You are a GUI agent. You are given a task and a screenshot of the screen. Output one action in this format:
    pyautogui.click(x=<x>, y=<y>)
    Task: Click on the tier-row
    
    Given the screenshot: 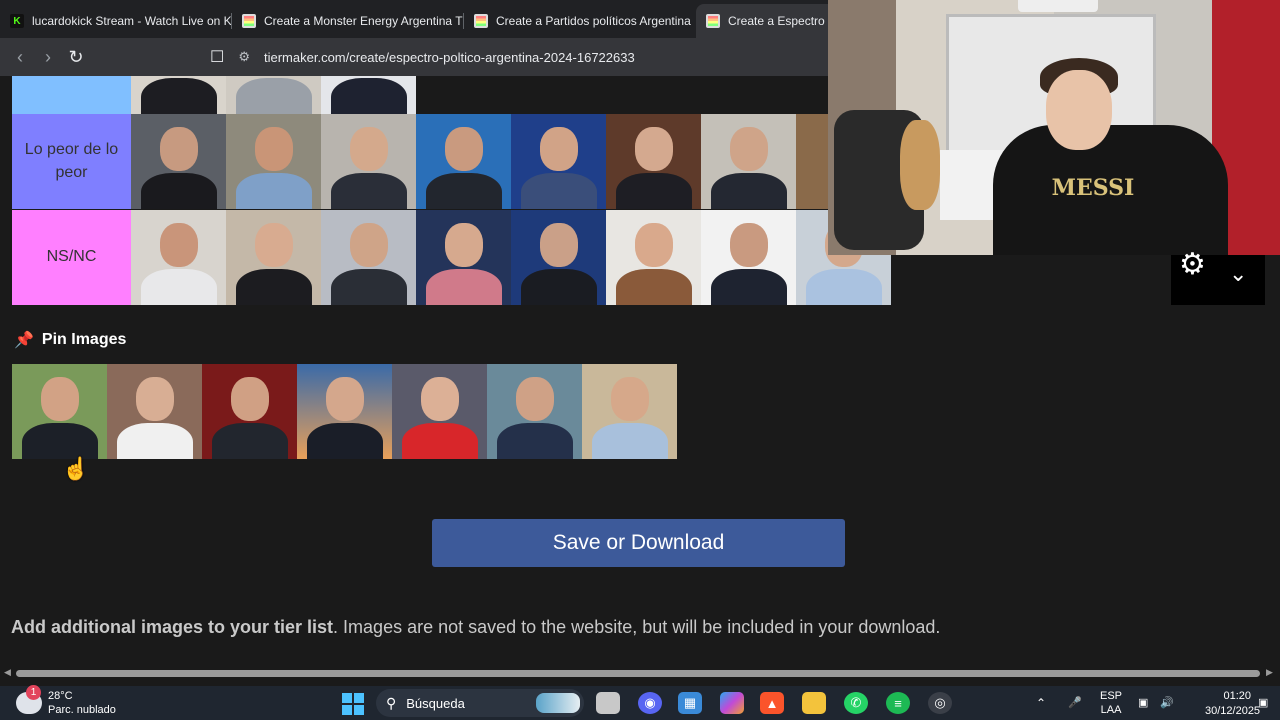 What is the action you would take?
    pyautogui.click(x=214, y=95)
    